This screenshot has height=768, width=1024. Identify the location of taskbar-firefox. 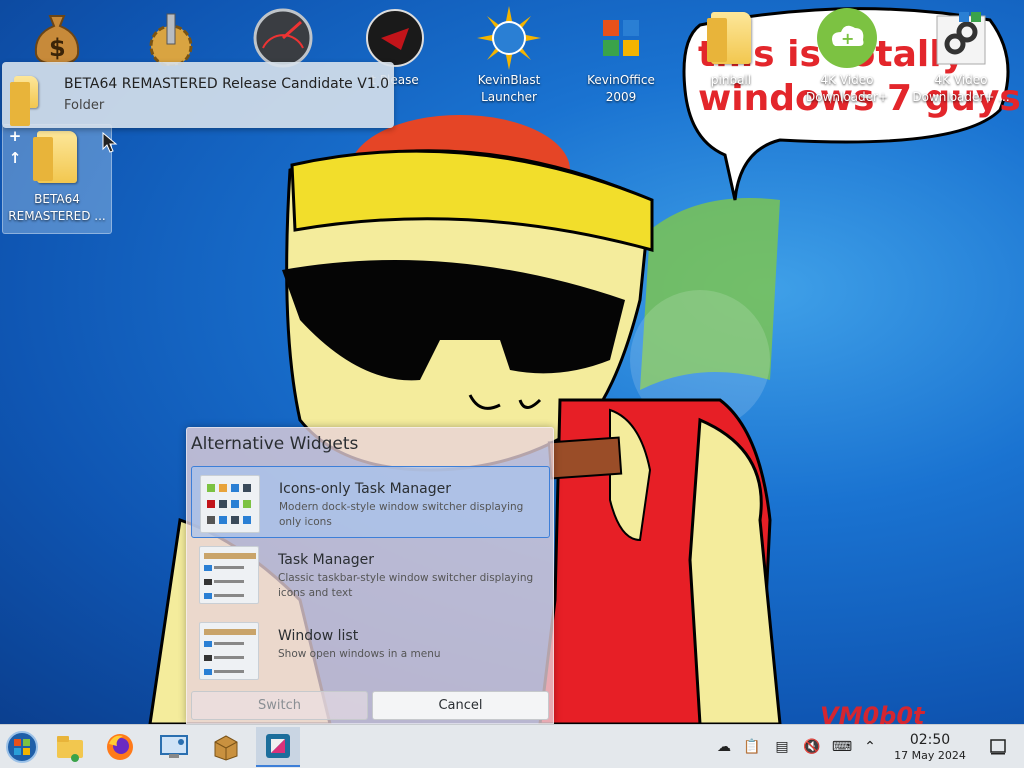
(120, 747).